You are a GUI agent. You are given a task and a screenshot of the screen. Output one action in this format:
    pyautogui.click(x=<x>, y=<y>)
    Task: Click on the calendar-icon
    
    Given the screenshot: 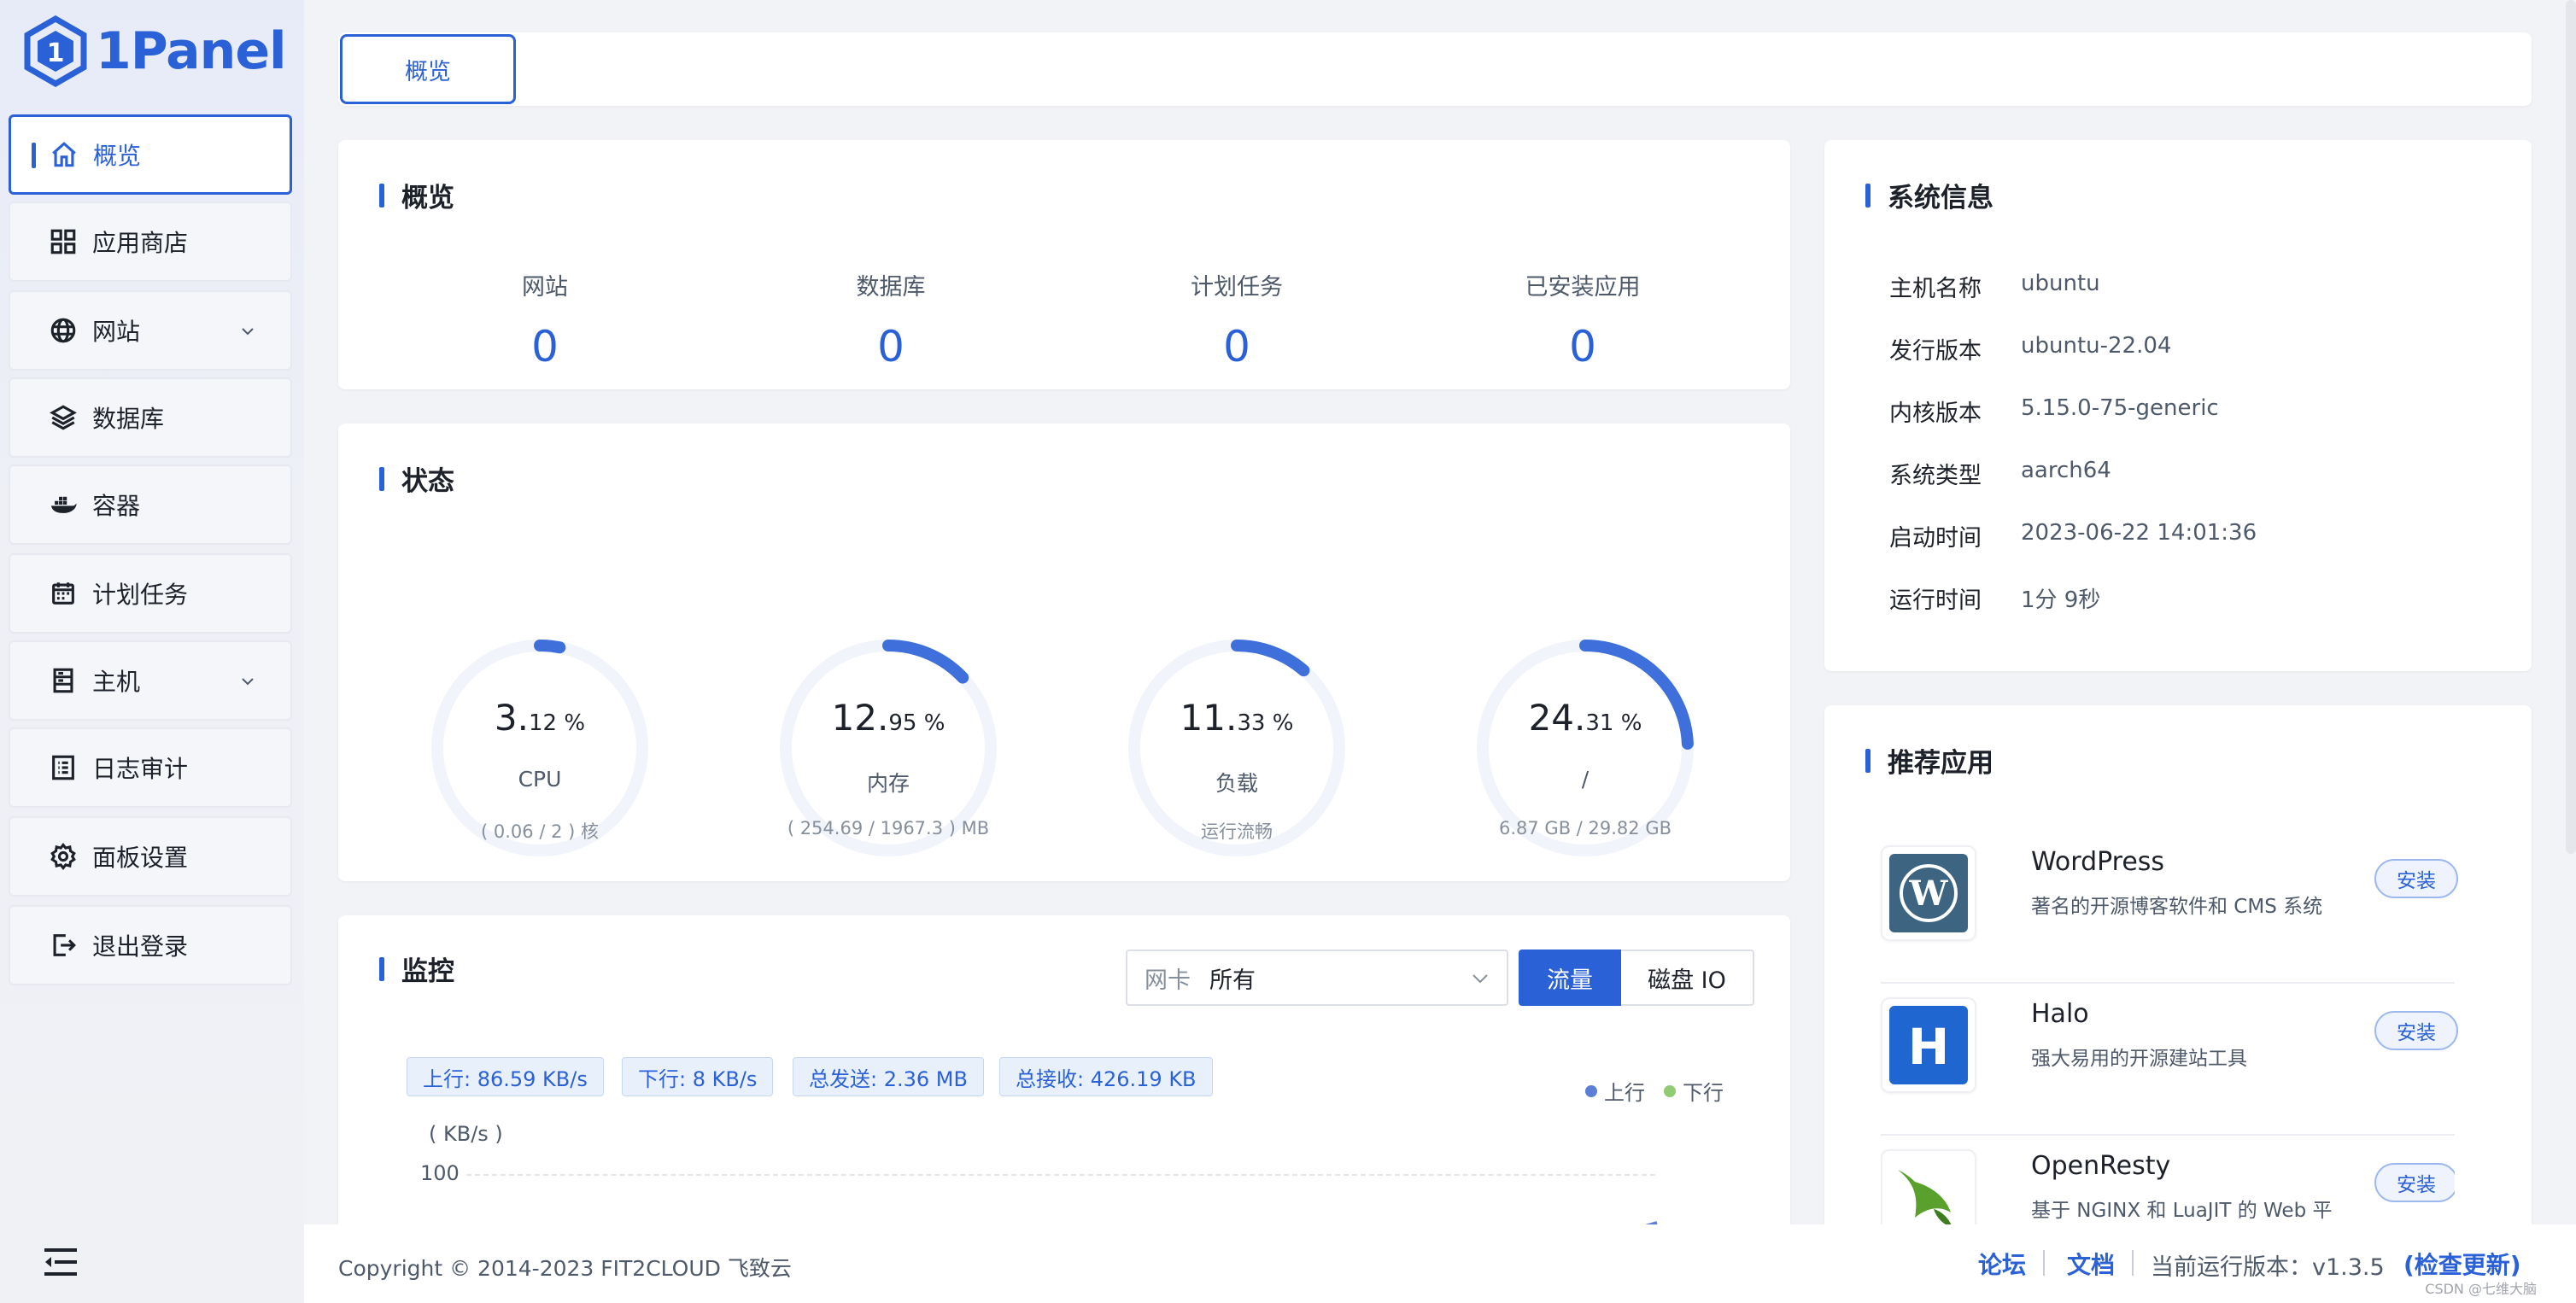 What is the action you would take?
    pyautogui.click(x=63, y=593)
    